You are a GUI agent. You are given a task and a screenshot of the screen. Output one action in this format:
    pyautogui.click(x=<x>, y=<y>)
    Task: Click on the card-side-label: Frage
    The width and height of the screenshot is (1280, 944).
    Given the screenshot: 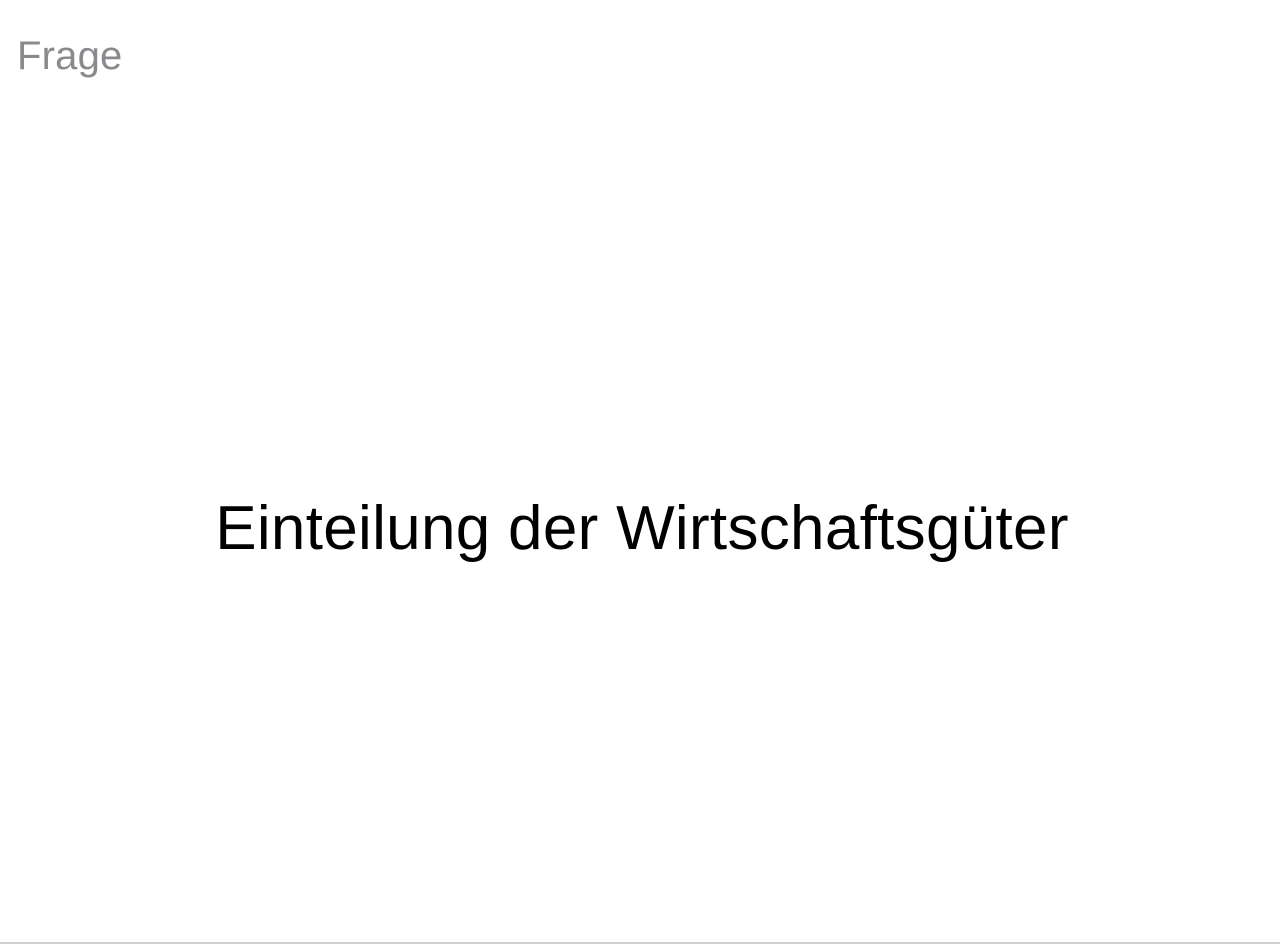 What is the action you would take?
    pyautogui.click(x=70, y=56)
    